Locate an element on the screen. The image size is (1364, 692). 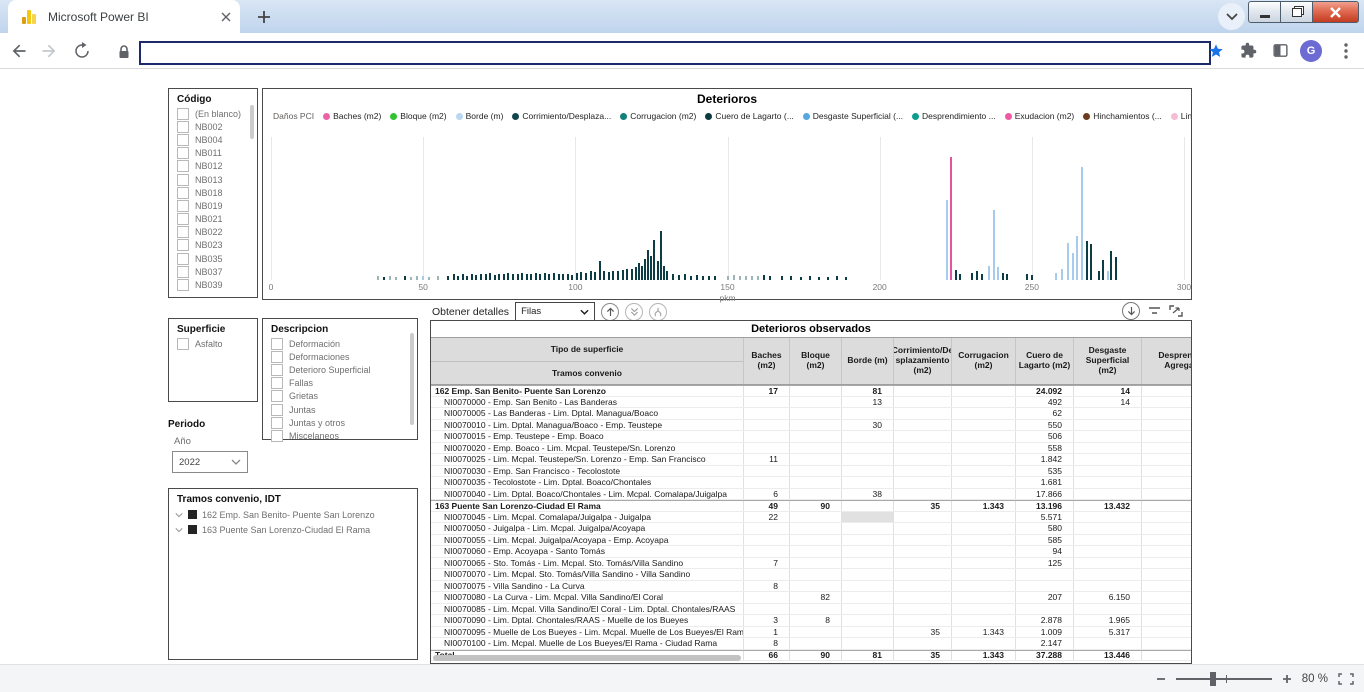
table-cell: 1.009 is located at coordinates (1044, 631).